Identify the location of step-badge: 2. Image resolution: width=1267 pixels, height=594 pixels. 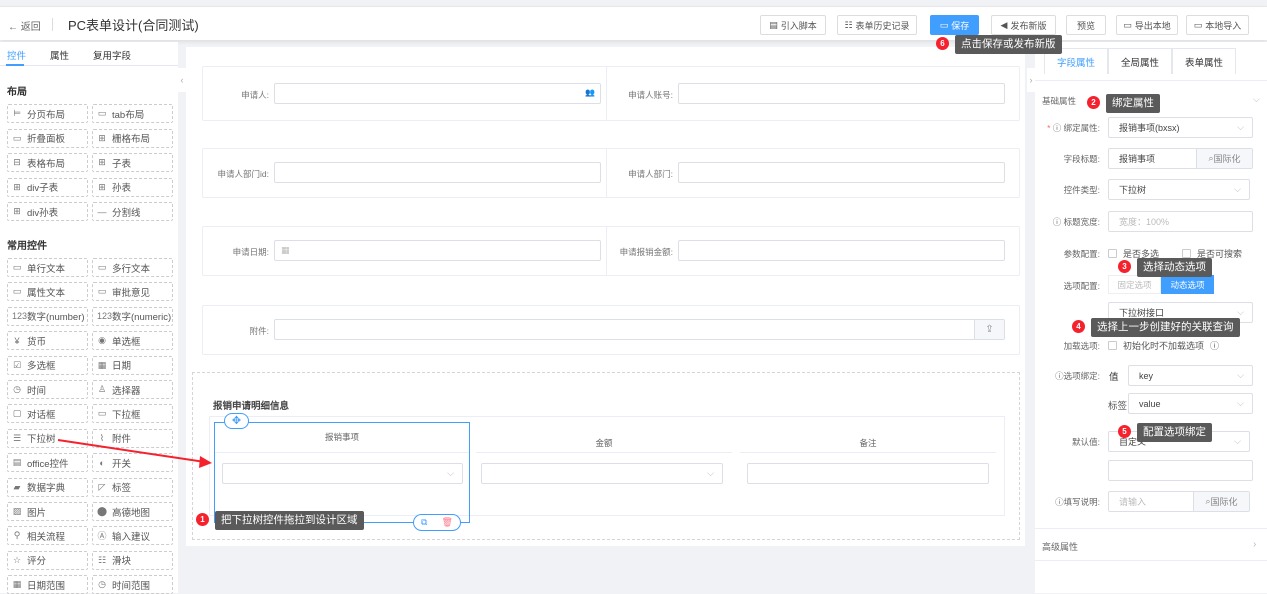
(1093, 102).